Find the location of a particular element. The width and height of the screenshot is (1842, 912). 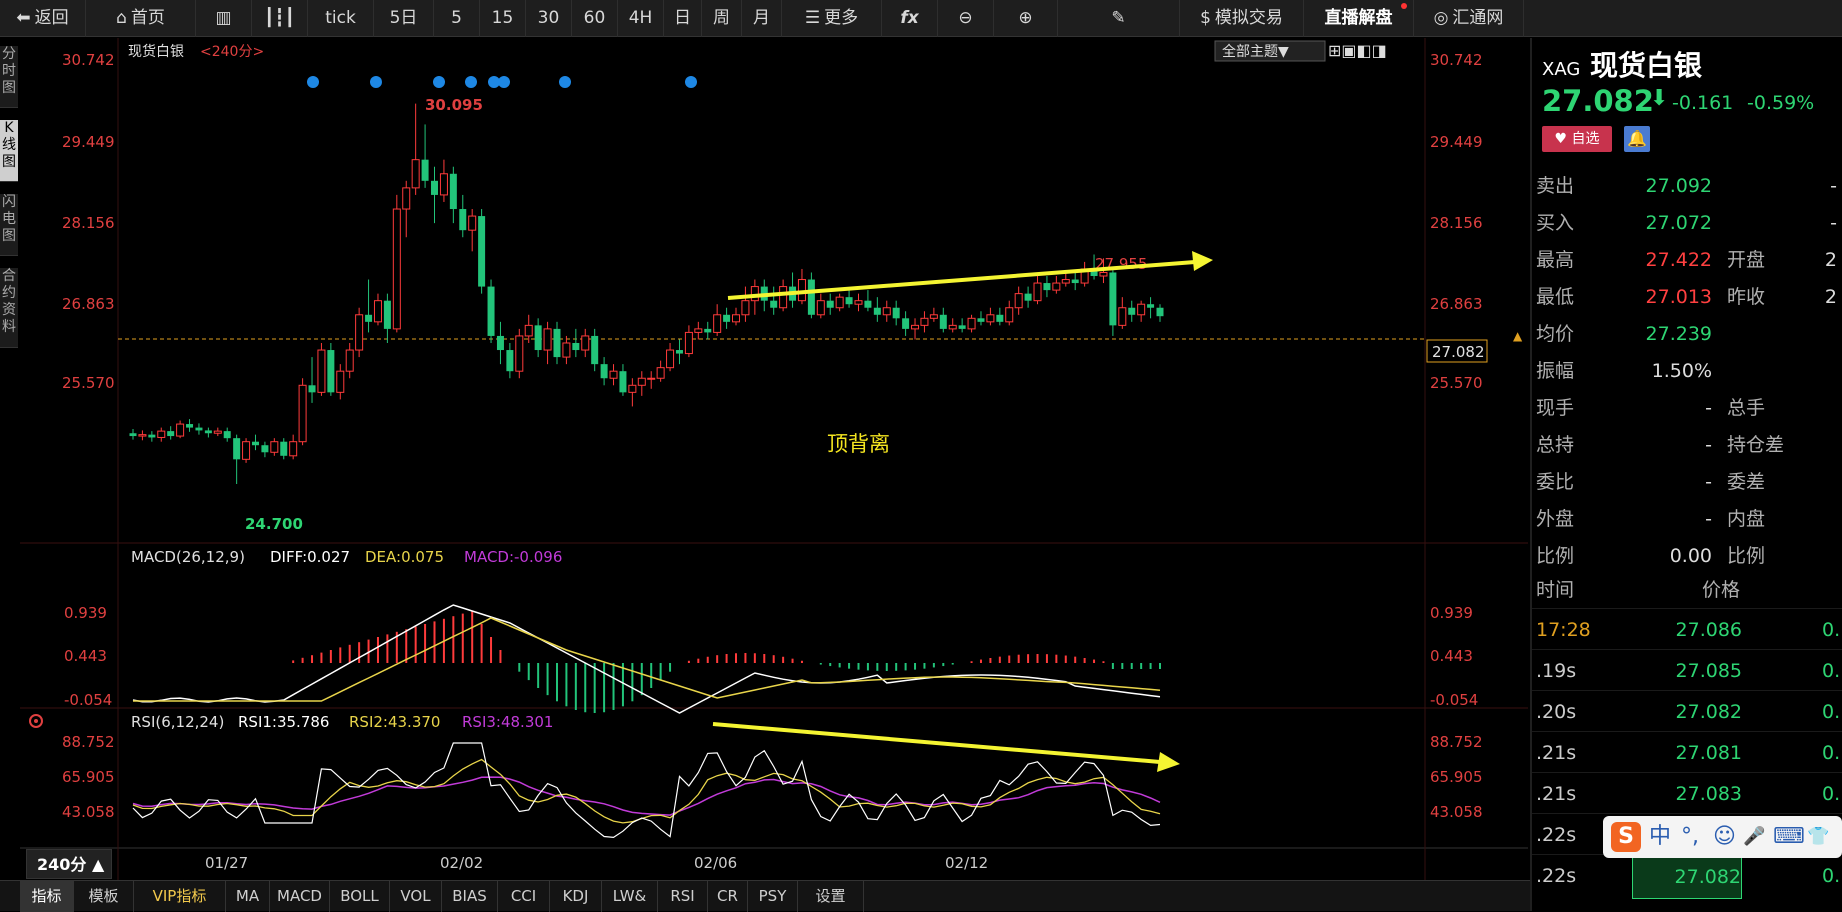

candle-chart-button: ┃┇┃ is located at coordinates (280, 18).